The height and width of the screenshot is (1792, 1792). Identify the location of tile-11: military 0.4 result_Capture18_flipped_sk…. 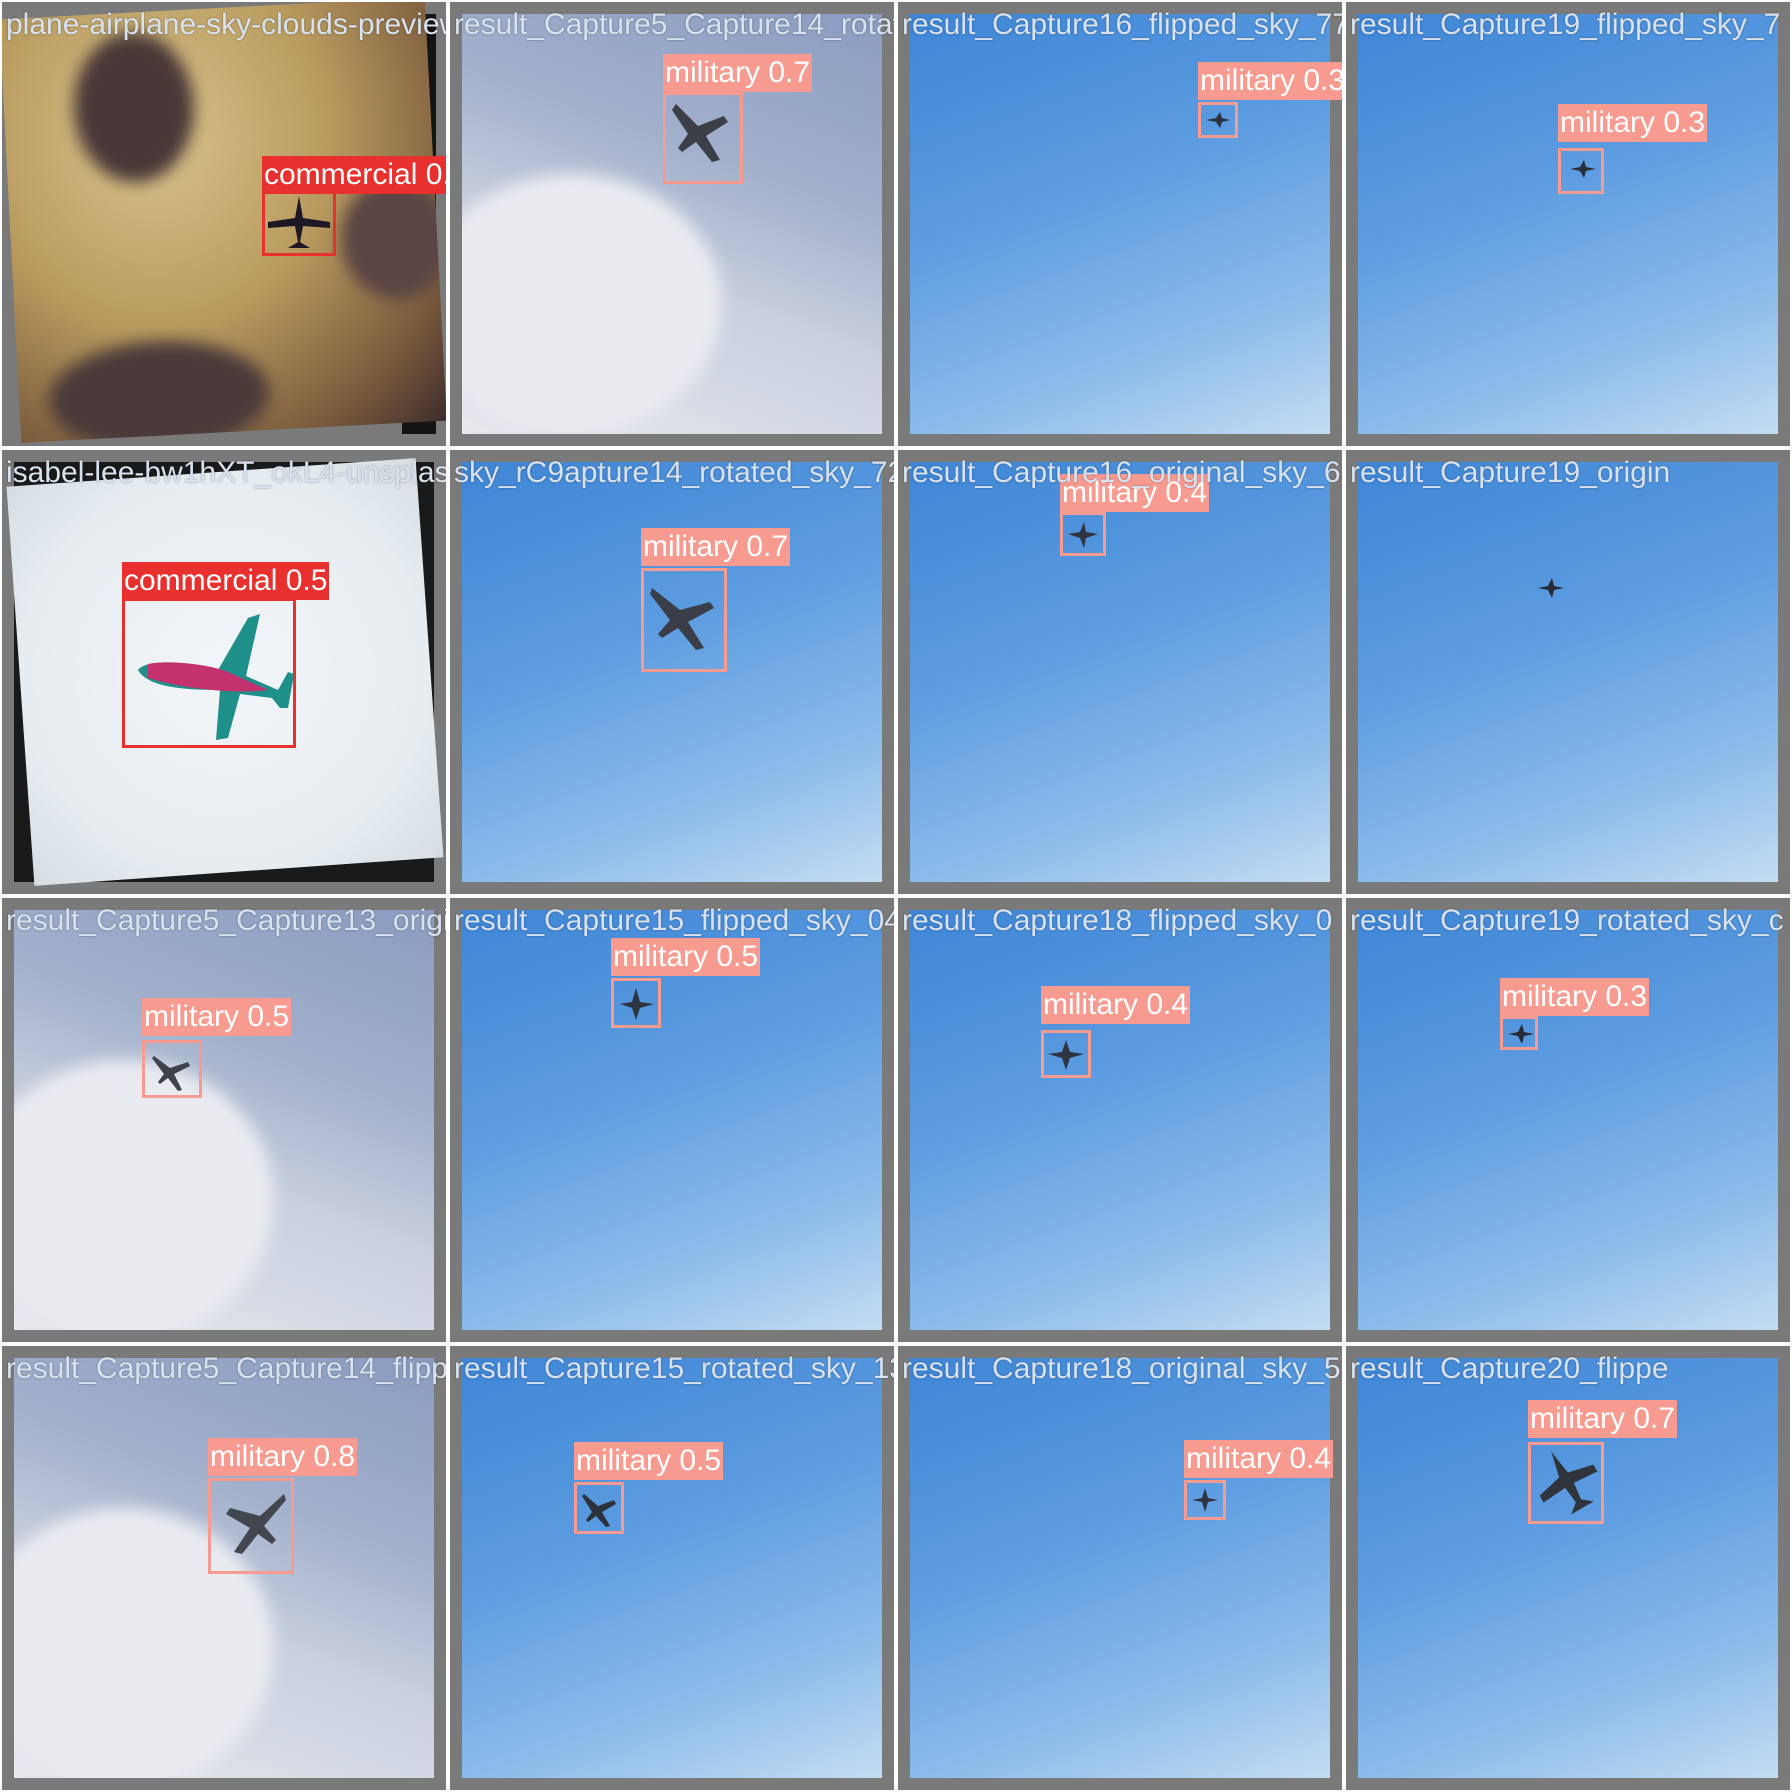
(1120, 1120).